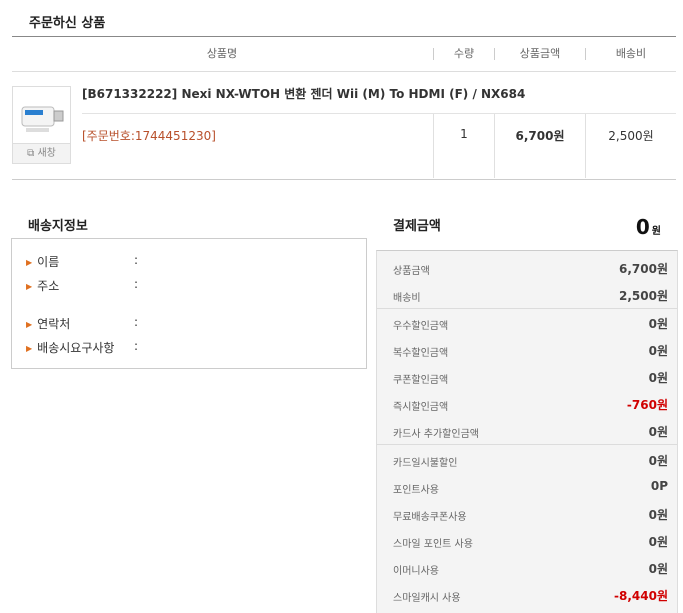 The height and width of the screenshot is (613, 683). I want to click on header-shipping: 배송비, so click(631, 53).